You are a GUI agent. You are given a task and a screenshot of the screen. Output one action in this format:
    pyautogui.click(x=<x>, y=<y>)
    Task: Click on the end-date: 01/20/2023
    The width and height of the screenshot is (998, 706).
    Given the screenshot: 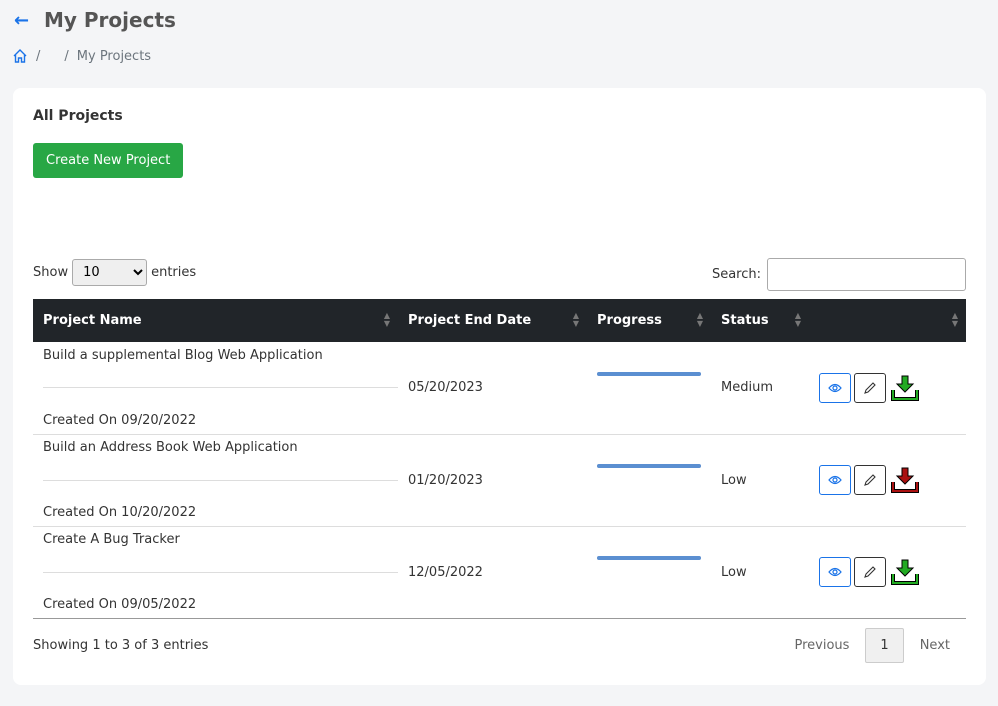 What is the action you would take?
    pyautogui.click(x=492, y=480)
    